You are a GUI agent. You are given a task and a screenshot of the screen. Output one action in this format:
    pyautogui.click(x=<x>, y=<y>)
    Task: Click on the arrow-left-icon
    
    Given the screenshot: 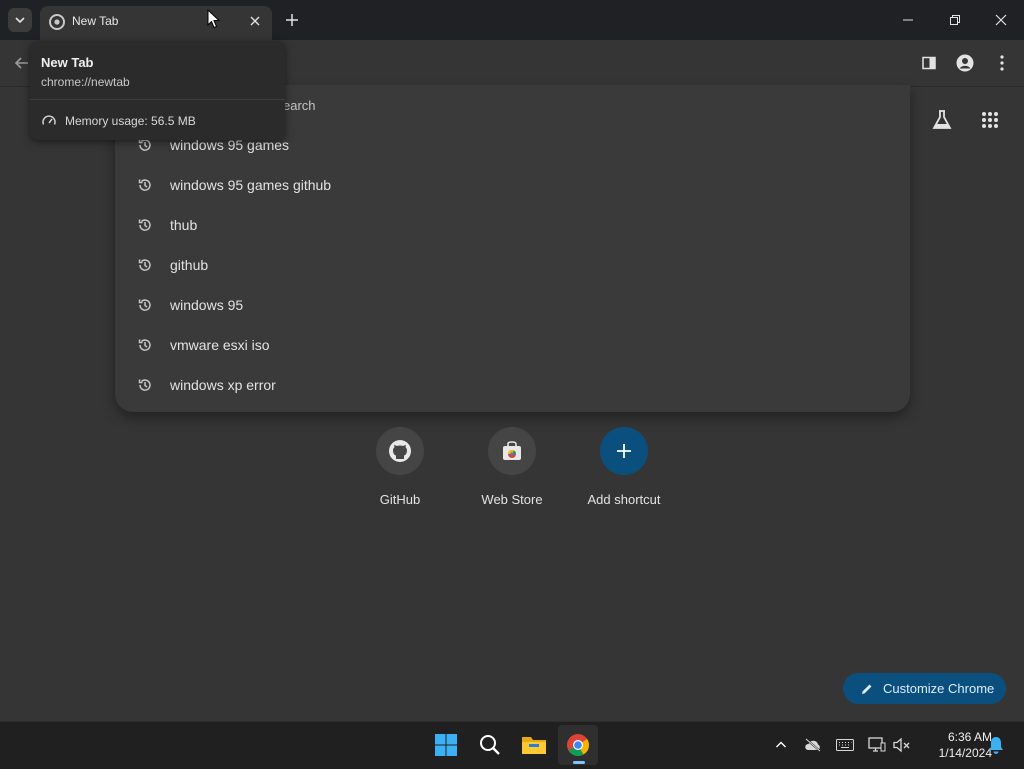 What is the action you would take?
    pyautogui.click(x=21, y=63)
    